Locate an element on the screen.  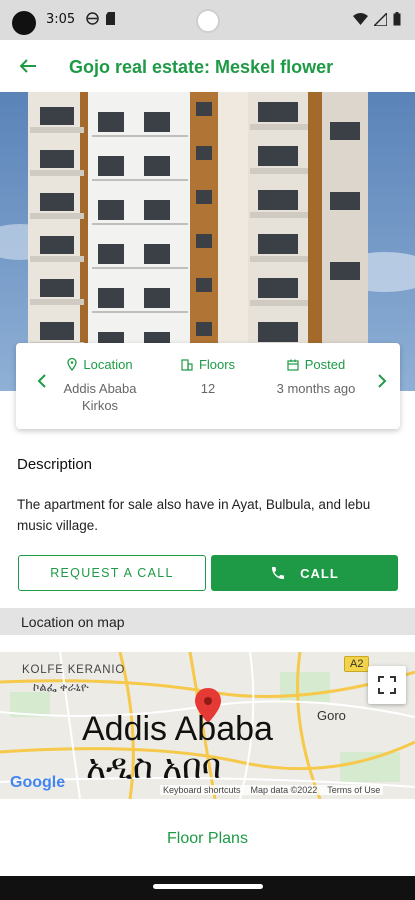
location-subcity: Kirkos is located at coordinates (100, 405).